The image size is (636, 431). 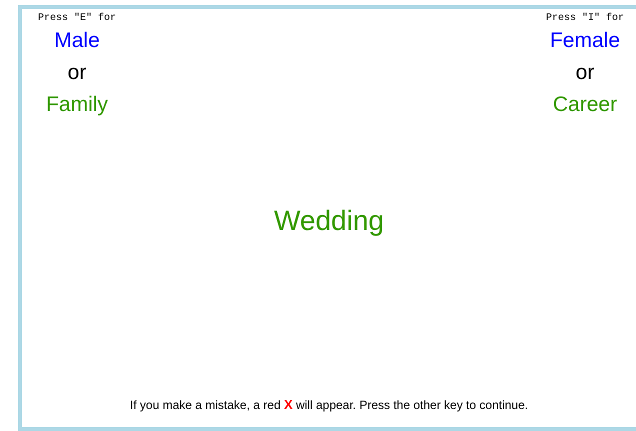 I want to click on category-label: Male, so click(x=77, y=41).